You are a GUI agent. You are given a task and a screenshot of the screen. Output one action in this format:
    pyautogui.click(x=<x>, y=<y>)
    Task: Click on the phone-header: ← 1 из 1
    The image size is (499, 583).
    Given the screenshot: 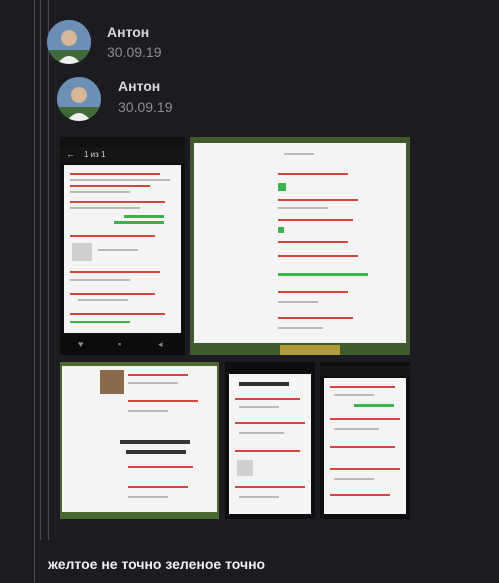 What is the action you would take?
    pyautogui.click(x=122, y=155)
    